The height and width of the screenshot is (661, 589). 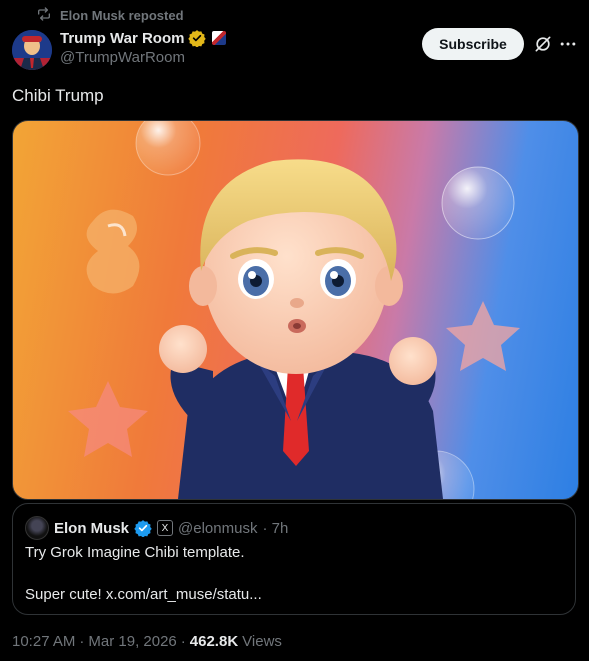 I want to click on post-date: Mar 19, 2026, so click(x=132, y=641).